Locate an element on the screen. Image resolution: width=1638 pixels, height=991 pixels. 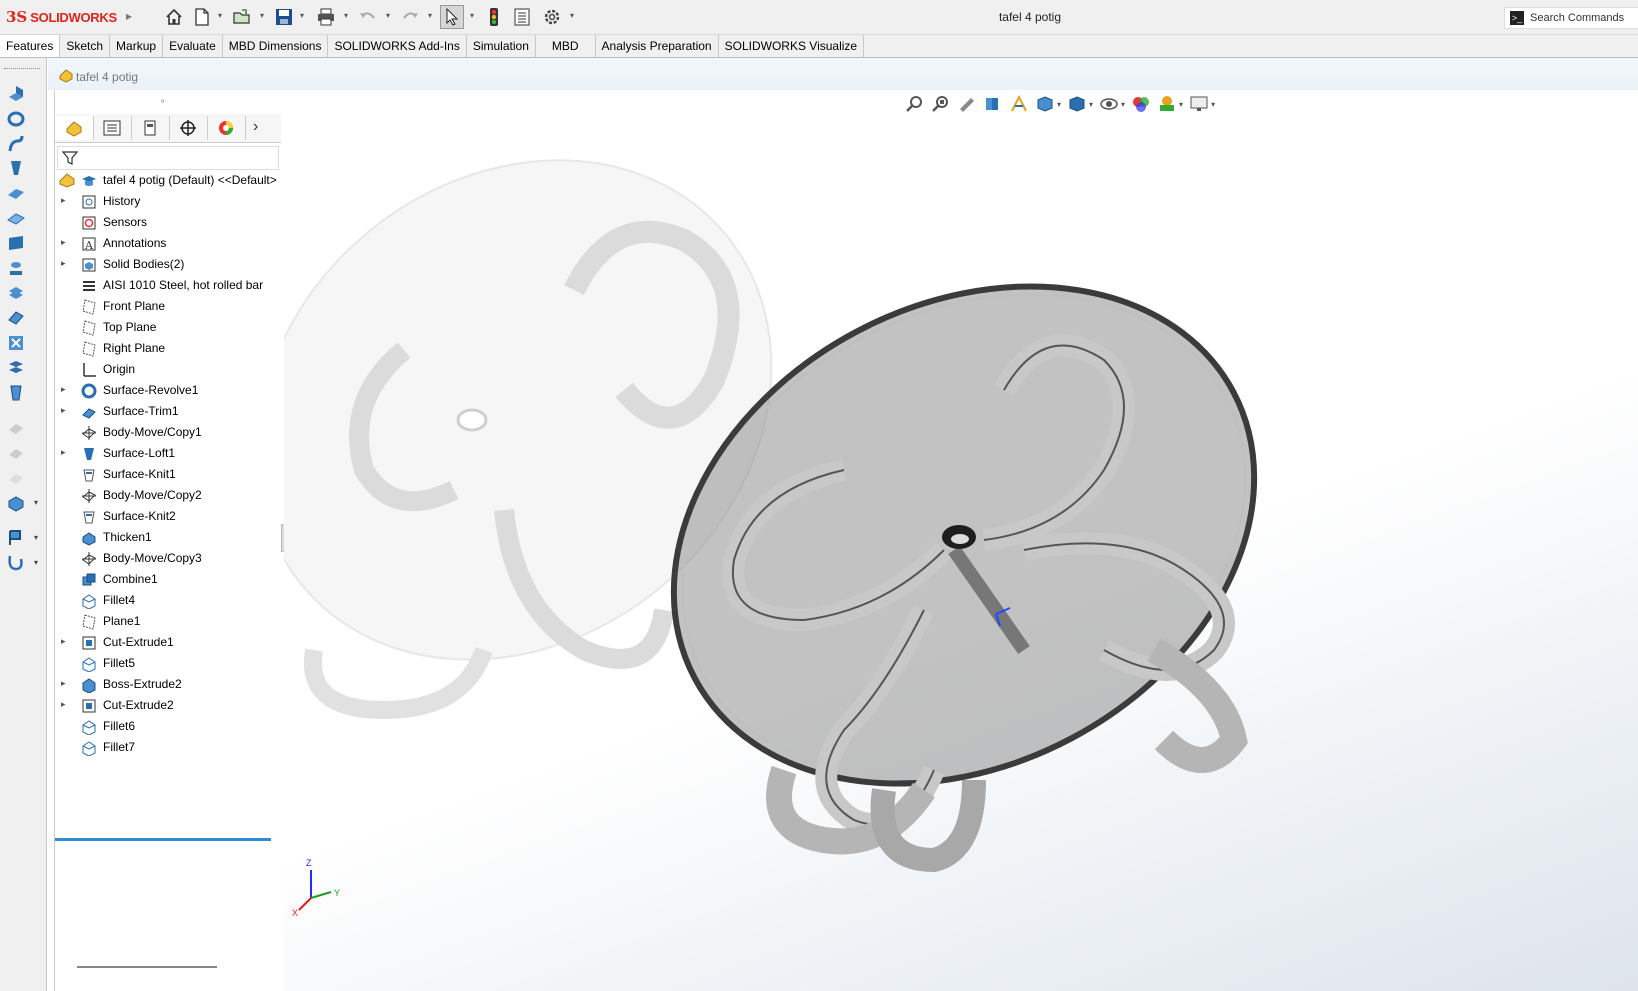
tree-item-front-plane: Front Plane is located at coordinates (168, 306).